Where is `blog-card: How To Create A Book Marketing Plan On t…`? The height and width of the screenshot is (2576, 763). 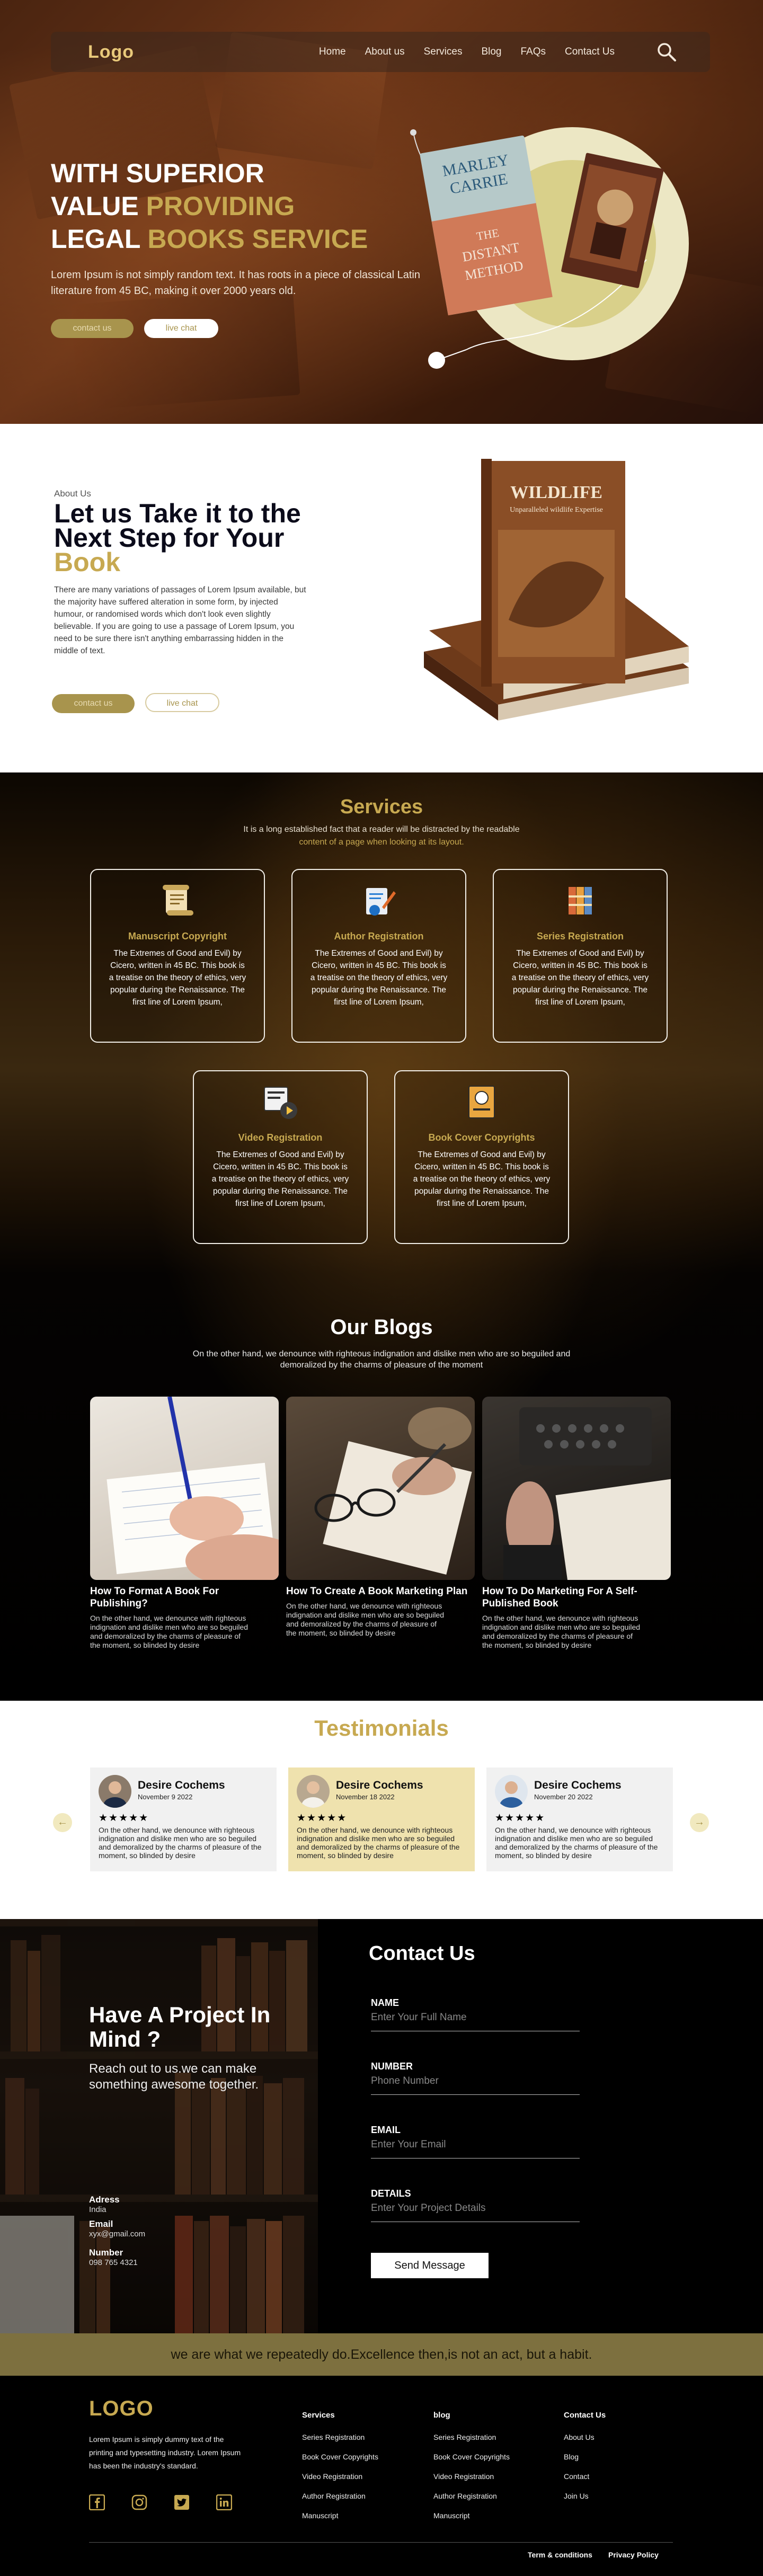
blog-card: How To Create A Book Marketing Plan On t… is located at coordinates (380, 1517).